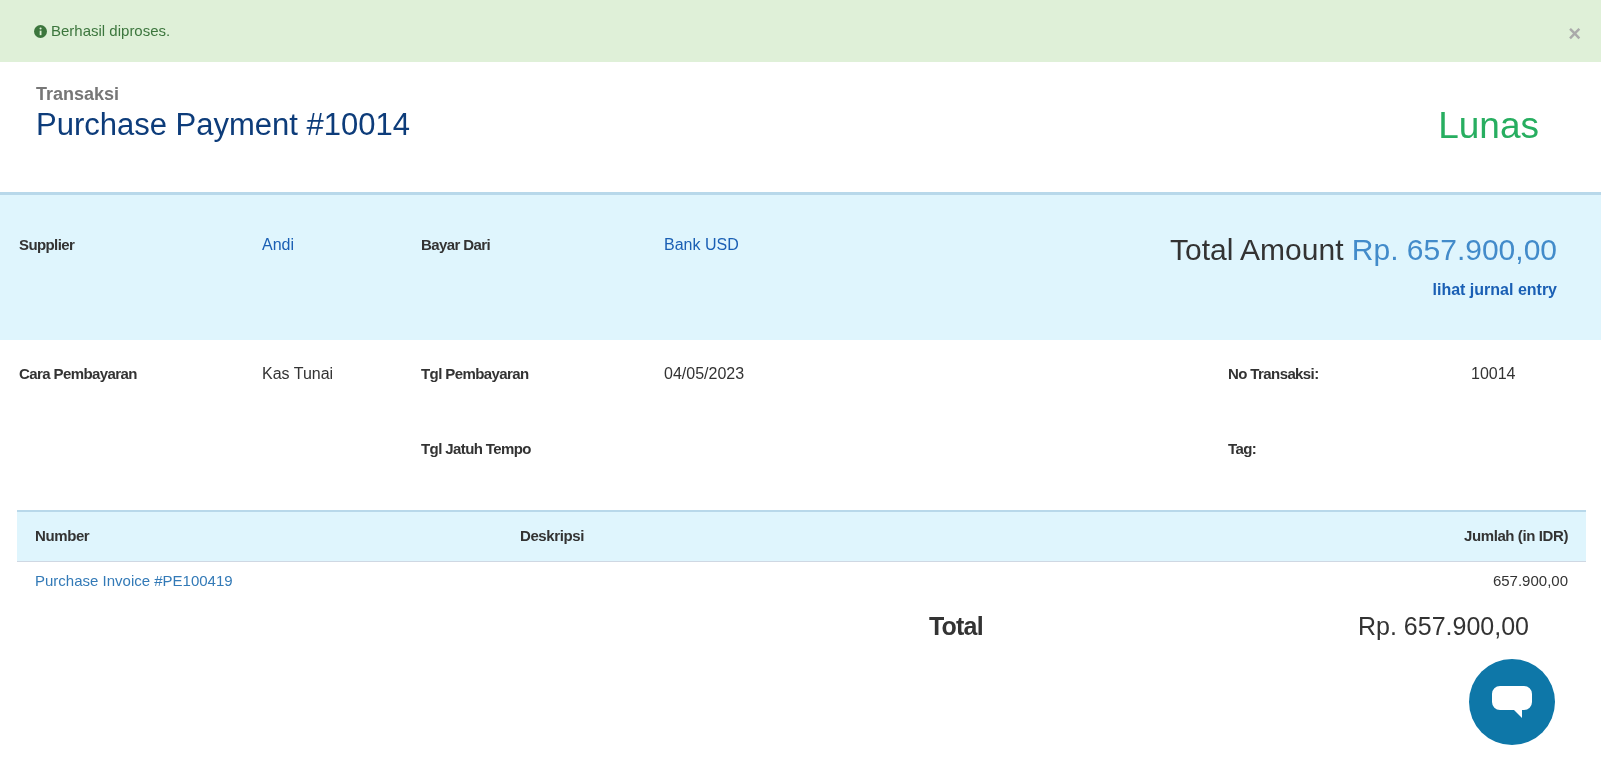 The image size is (1601, 775). Describe the element at coordinates (111, 30) in the screenshot. I see `alert-message: Berhasil diproses.` at that location.